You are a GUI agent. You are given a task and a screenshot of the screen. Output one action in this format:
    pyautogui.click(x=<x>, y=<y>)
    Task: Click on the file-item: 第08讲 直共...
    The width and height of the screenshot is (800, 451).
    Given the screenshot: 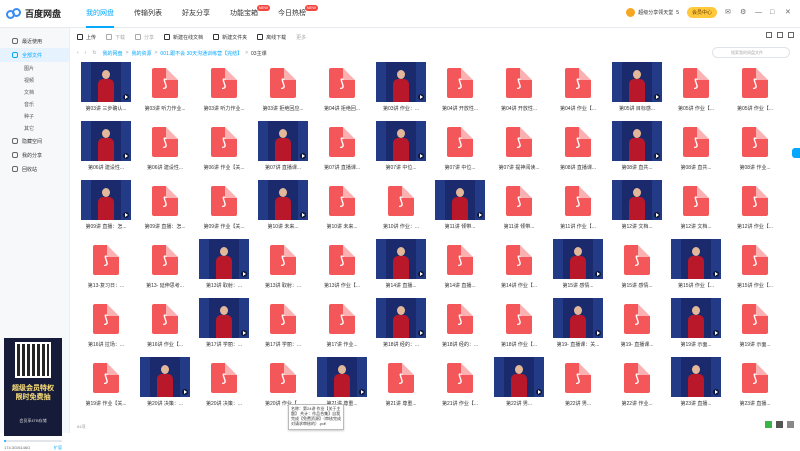 What is the action you would take?
    pyautogui.click(x=637, y=149)
    